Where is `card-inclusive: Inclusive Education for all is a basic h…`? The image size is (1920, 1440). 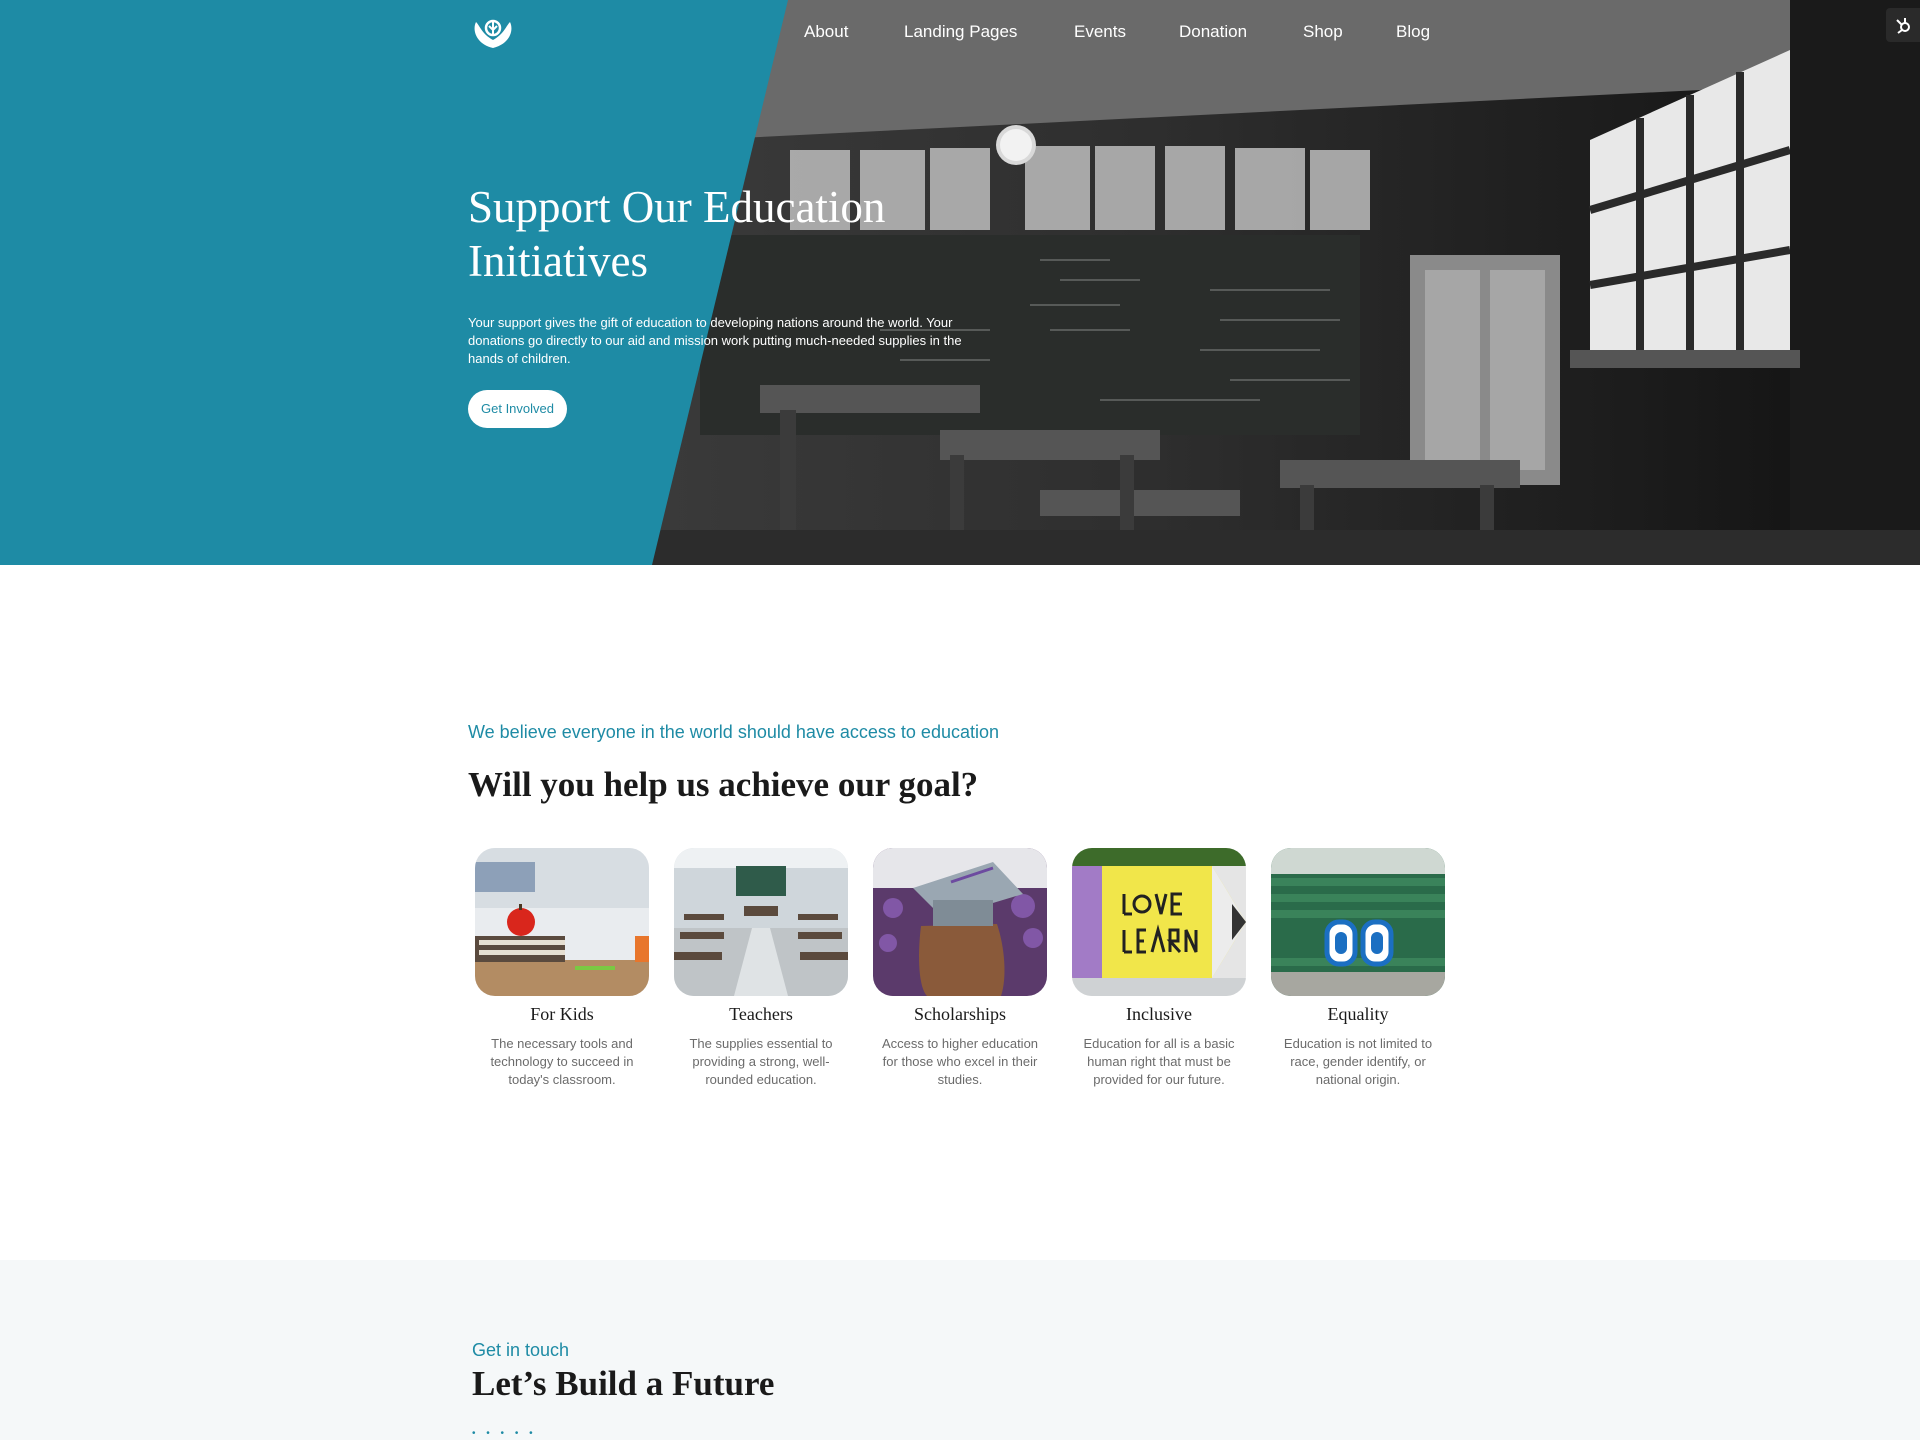 card-inclusive: Inclusive Education for all is a basic h… is located at coordinates (1159, 968).